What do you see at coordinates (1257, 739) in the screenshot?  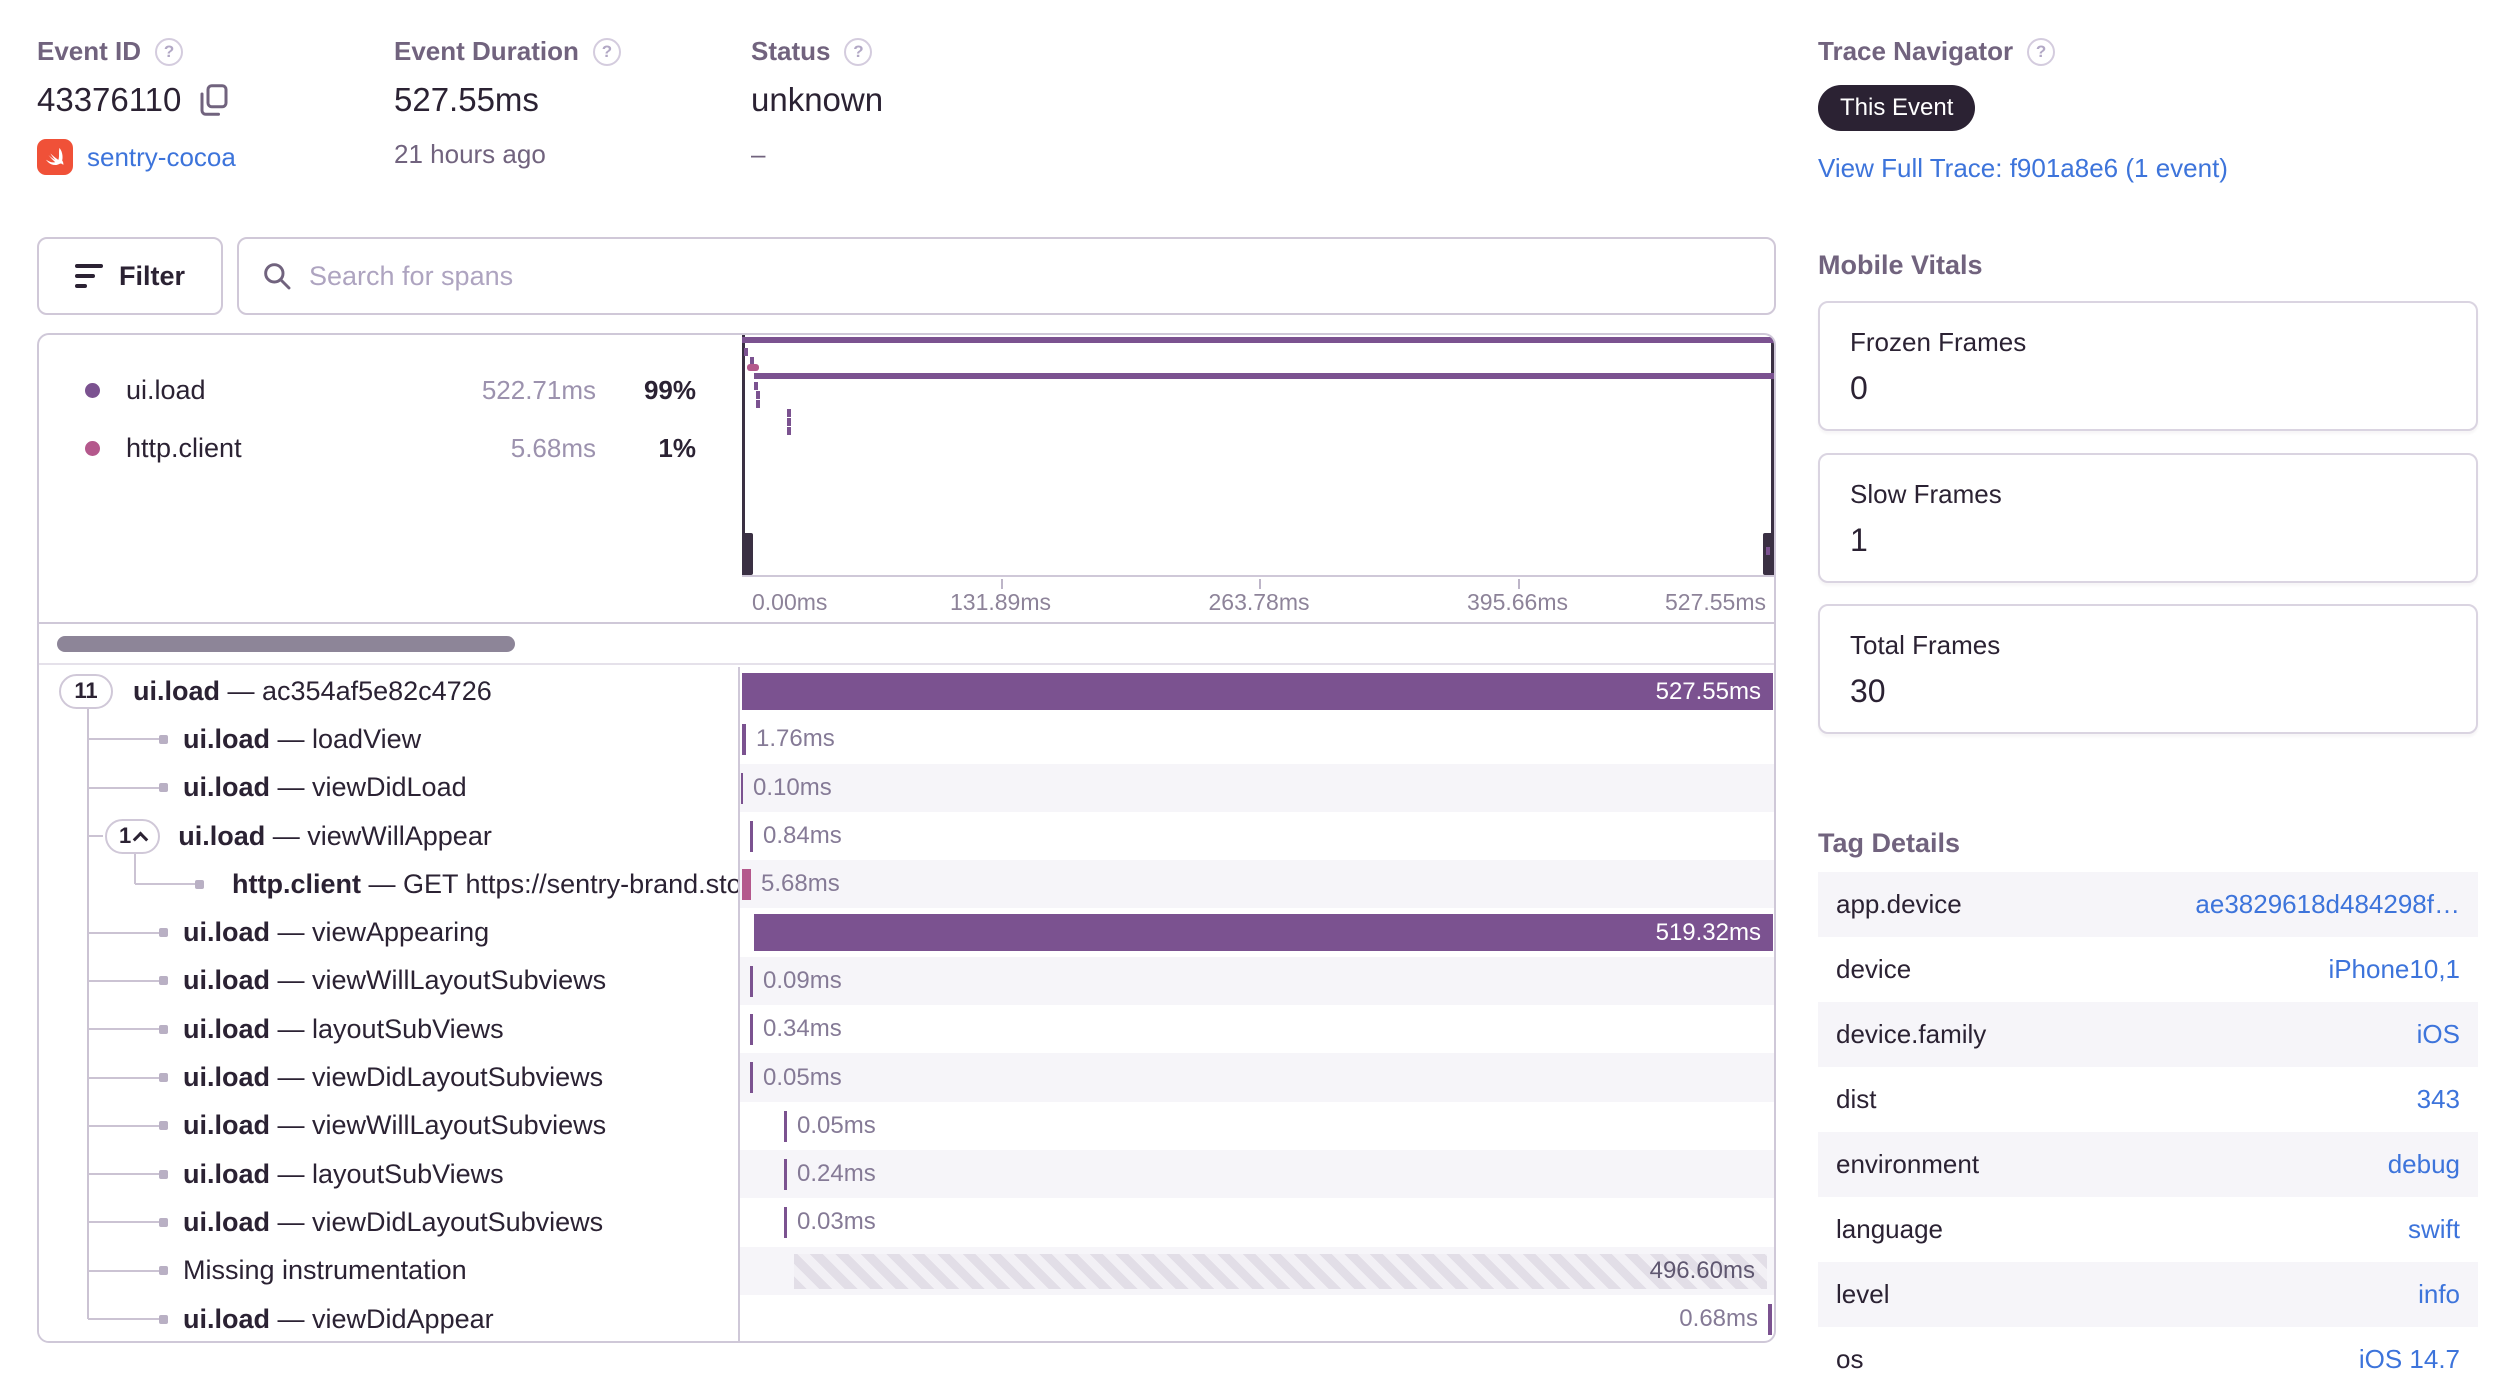 I see `span-waterfall-row: 1.76ms` at bounding box center [1257, 739].